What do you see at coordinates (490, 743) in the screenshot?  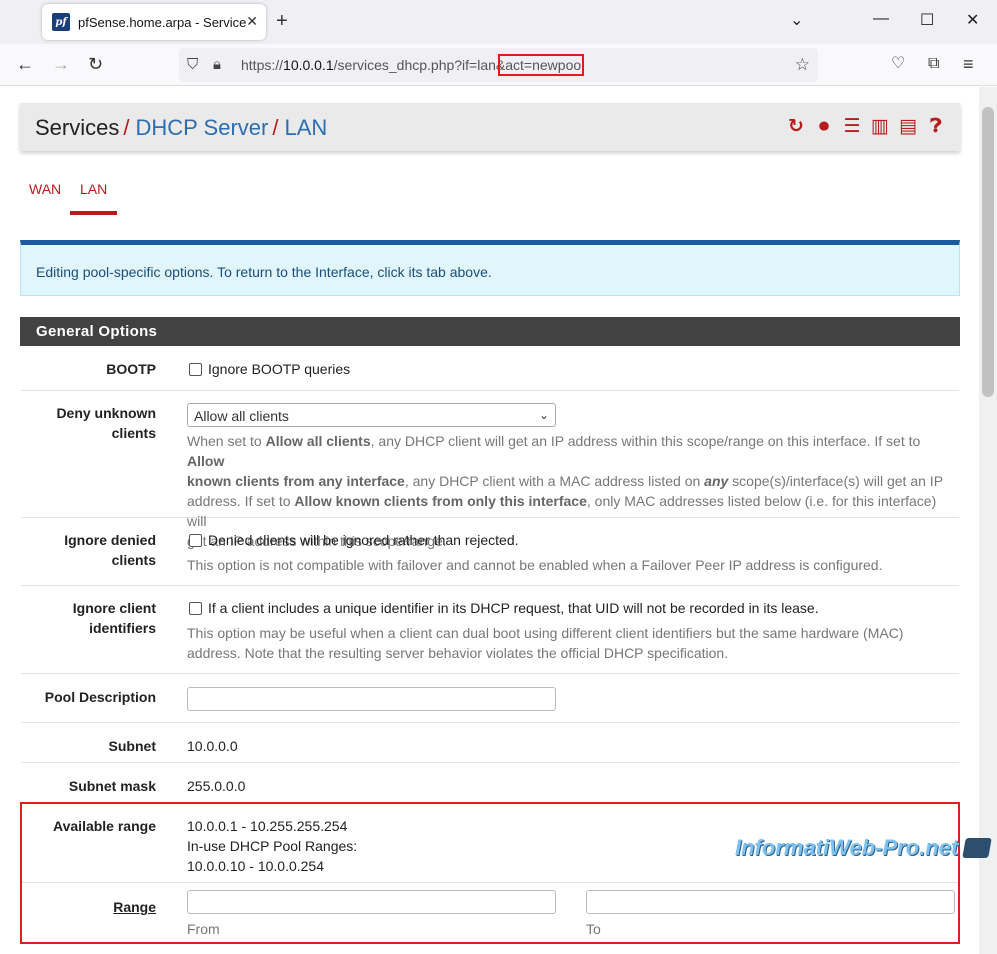 I see `subnet-row: Subnet 10.0.0.0` at bounding box center [490, 743].